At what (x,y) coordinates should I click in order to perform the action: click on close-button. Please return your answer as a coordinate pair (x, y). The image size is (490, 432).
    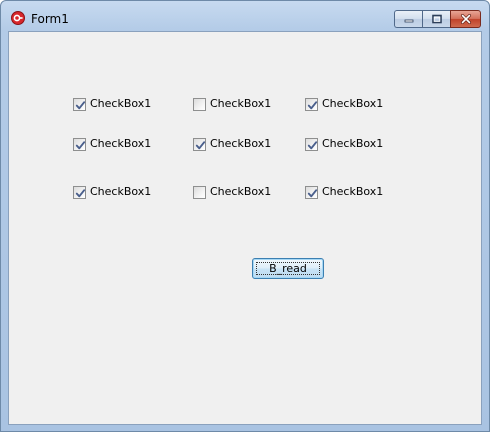
    Looking at the image, I should click on (465, 19).